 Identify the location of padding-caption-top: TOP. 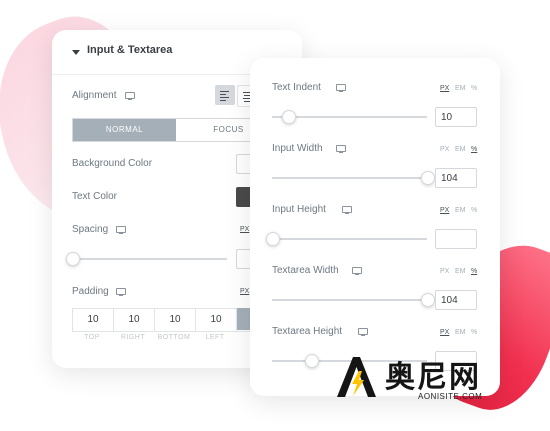
(92, 337).